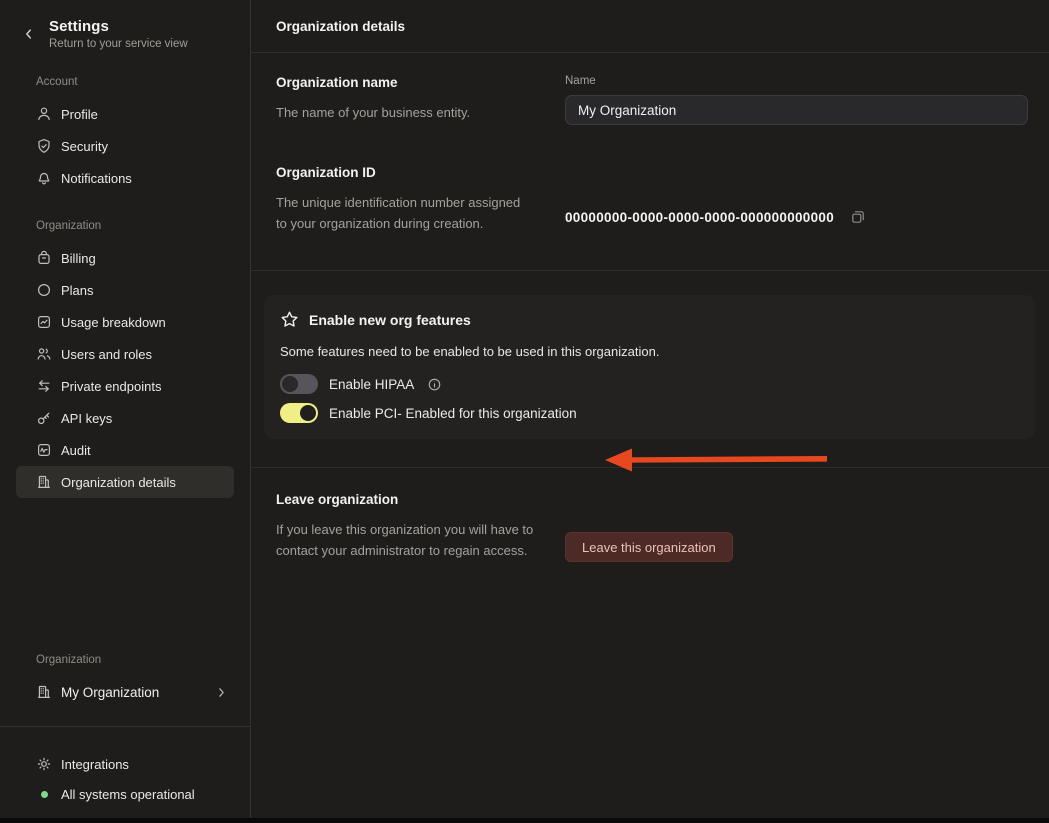 This screenshot has width=1049, height=823. I want to click on sidebar-item-label: Organization details, so click(118, 482).